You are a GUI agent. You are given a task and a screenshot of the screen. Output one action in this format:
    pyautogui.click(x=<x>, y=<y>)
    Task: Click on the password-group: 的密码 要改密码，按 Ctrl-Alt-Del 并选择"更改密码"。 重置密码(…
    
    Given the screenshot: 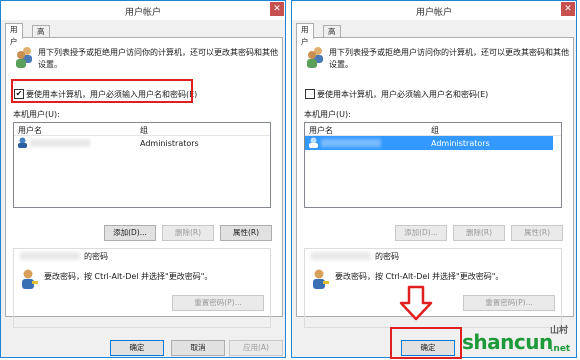 What is the action you would take?
    pyautogui.click(x=142, y=288)
    